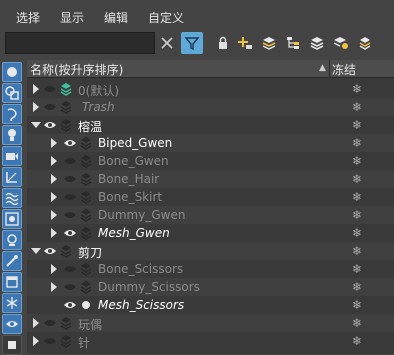  What do you see at coordinates (12, 324) in the screenshot?
I see `hidden-icon` at bounding box center [12, 324].